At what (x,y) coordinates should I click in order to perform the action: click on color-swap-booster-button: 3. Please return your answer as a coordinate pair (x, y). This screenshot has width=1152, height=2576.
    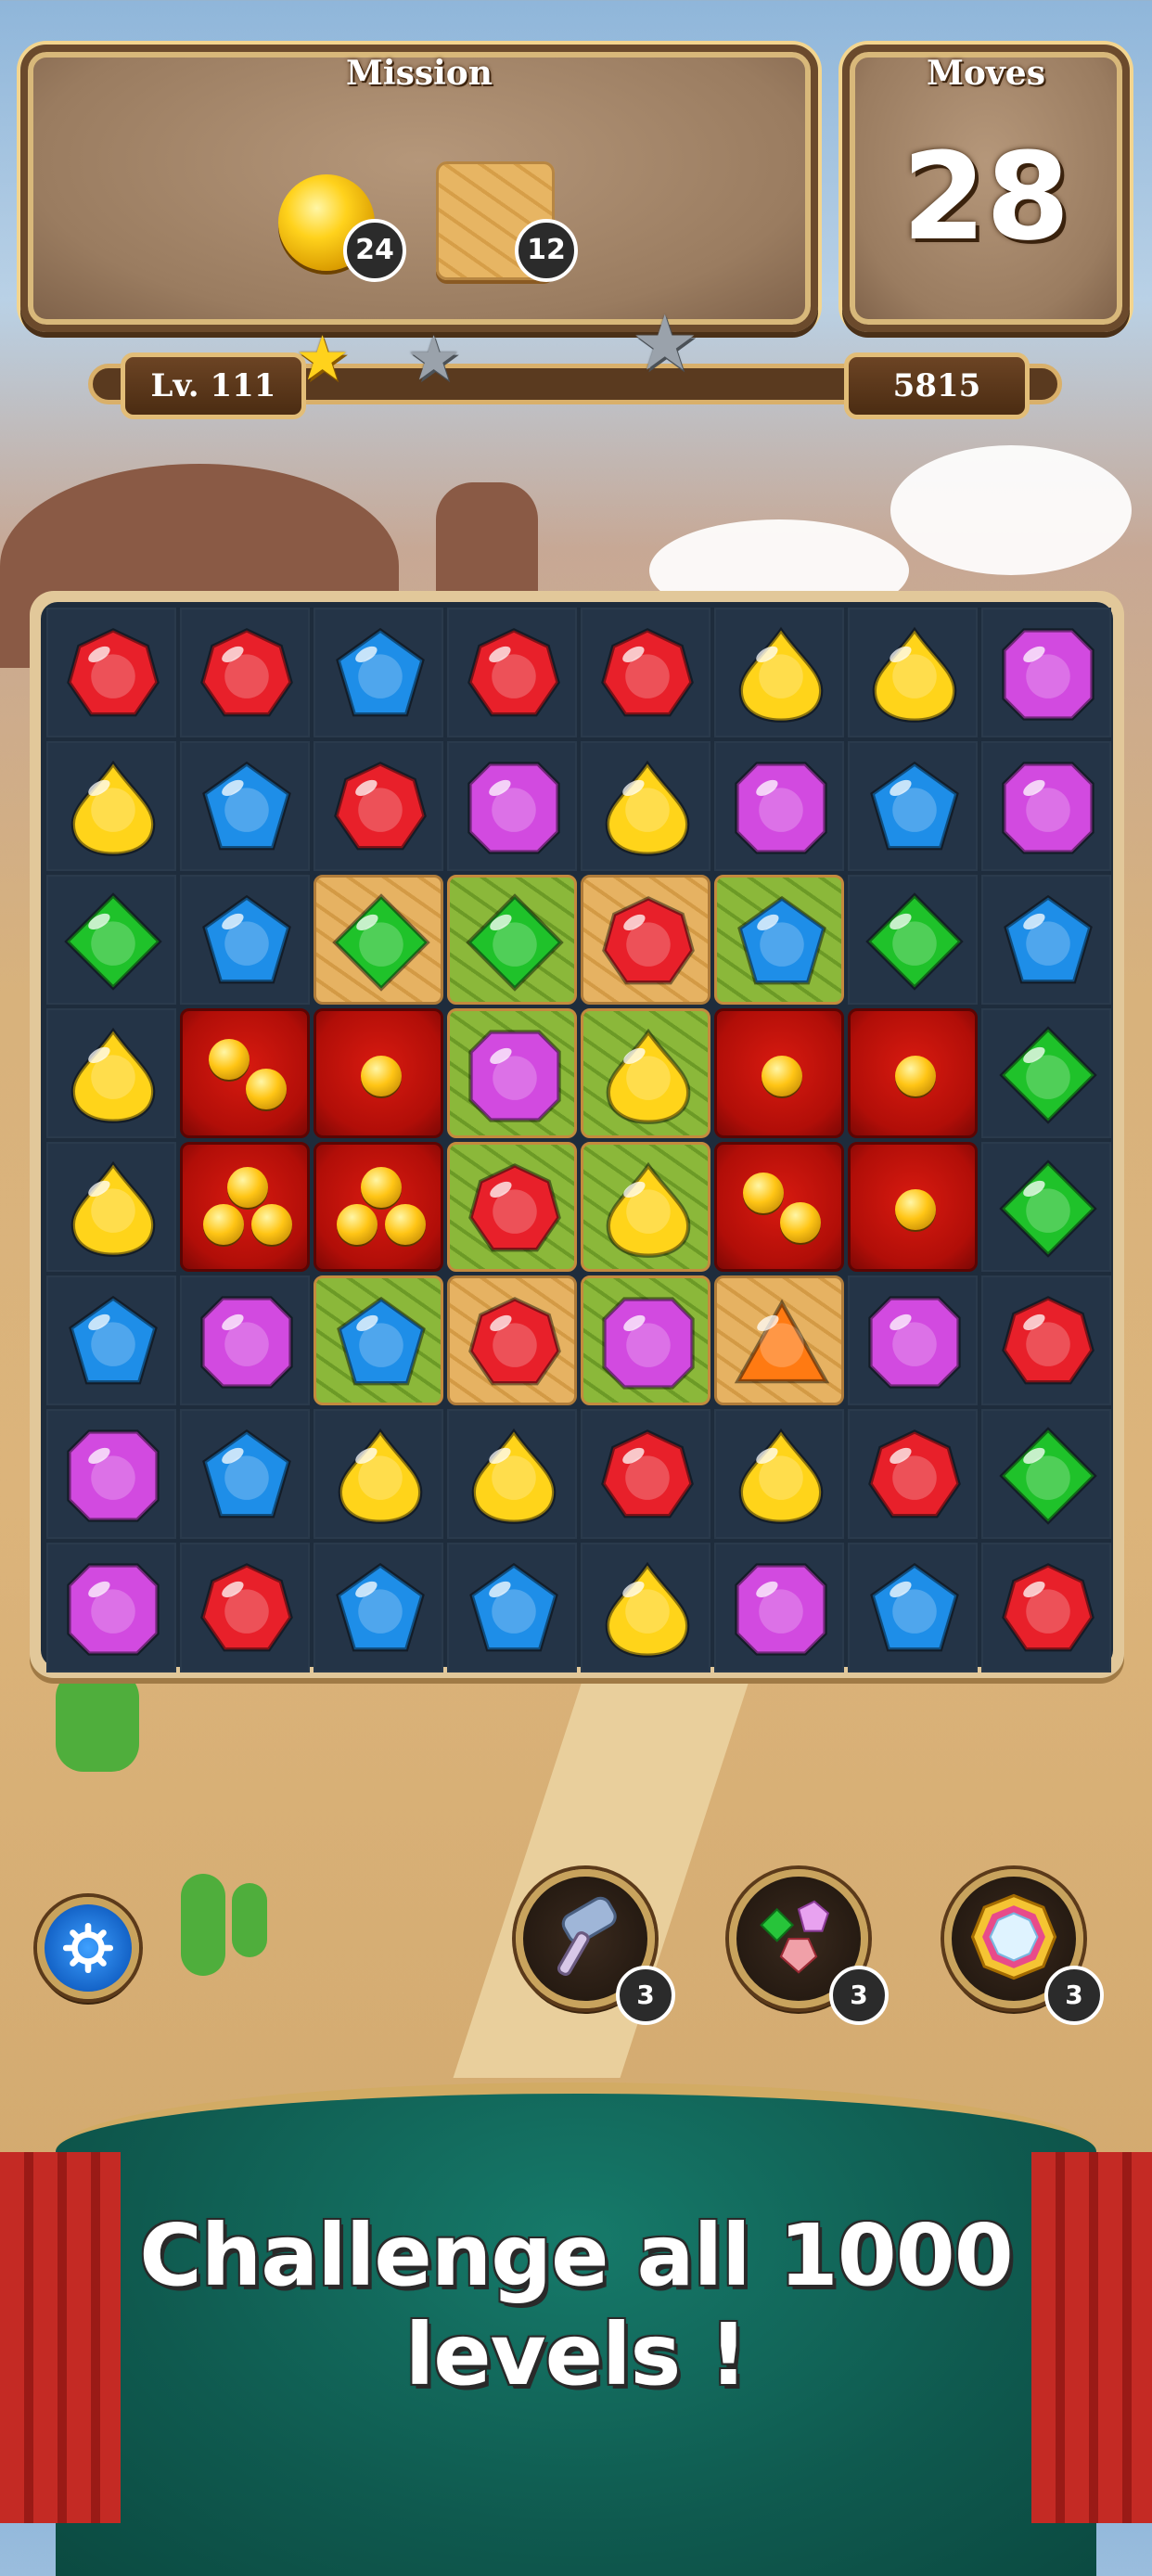
    Looking at the image, I should click on (809, 1947).